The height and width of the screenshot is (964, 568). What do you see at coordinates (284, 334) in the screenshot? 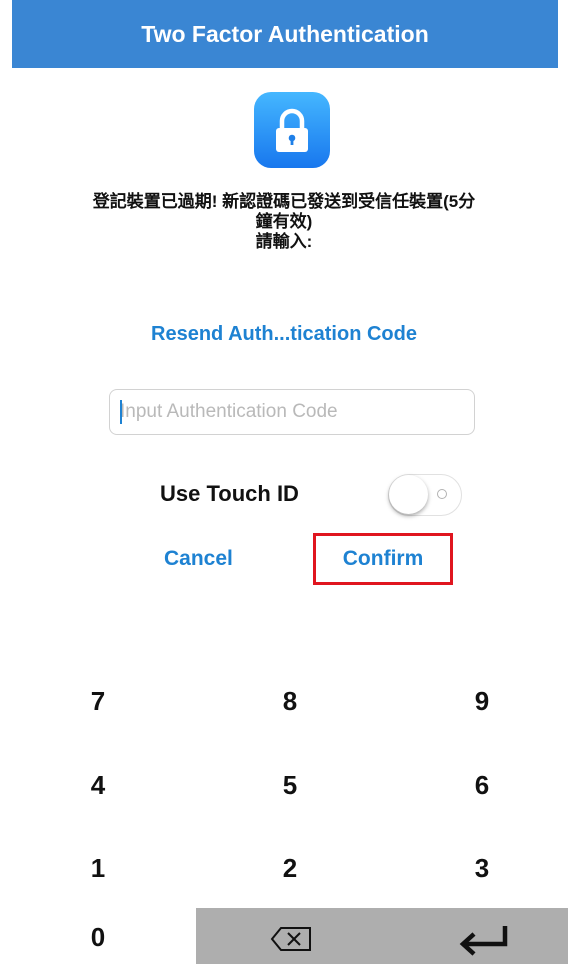
I see `resend-code-link: Resend Auth...tication Code` at bounding box center [284, 334].